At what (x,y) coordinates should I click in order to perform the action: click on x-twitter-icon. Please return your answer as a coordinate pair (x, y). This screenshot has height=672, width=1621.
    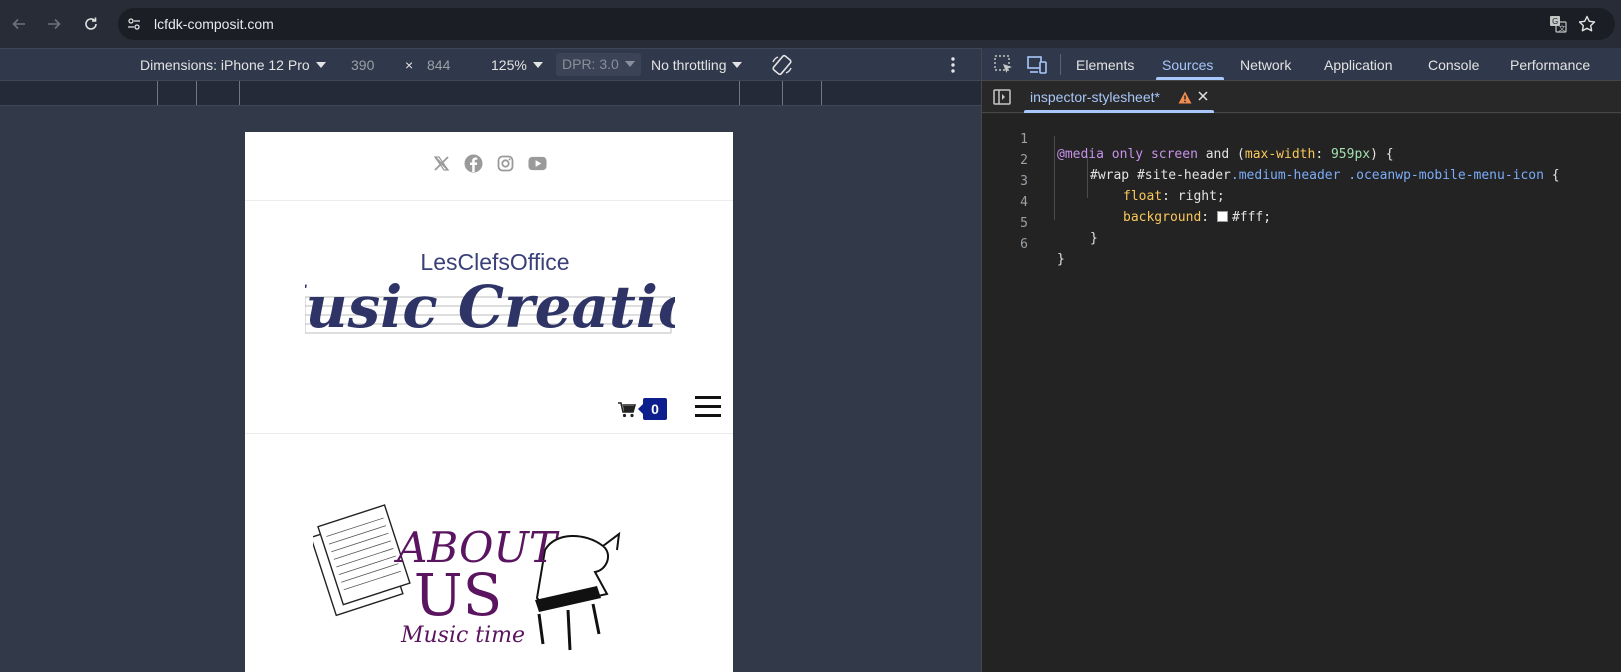
    Looking at the image, I should click on (441, 163).